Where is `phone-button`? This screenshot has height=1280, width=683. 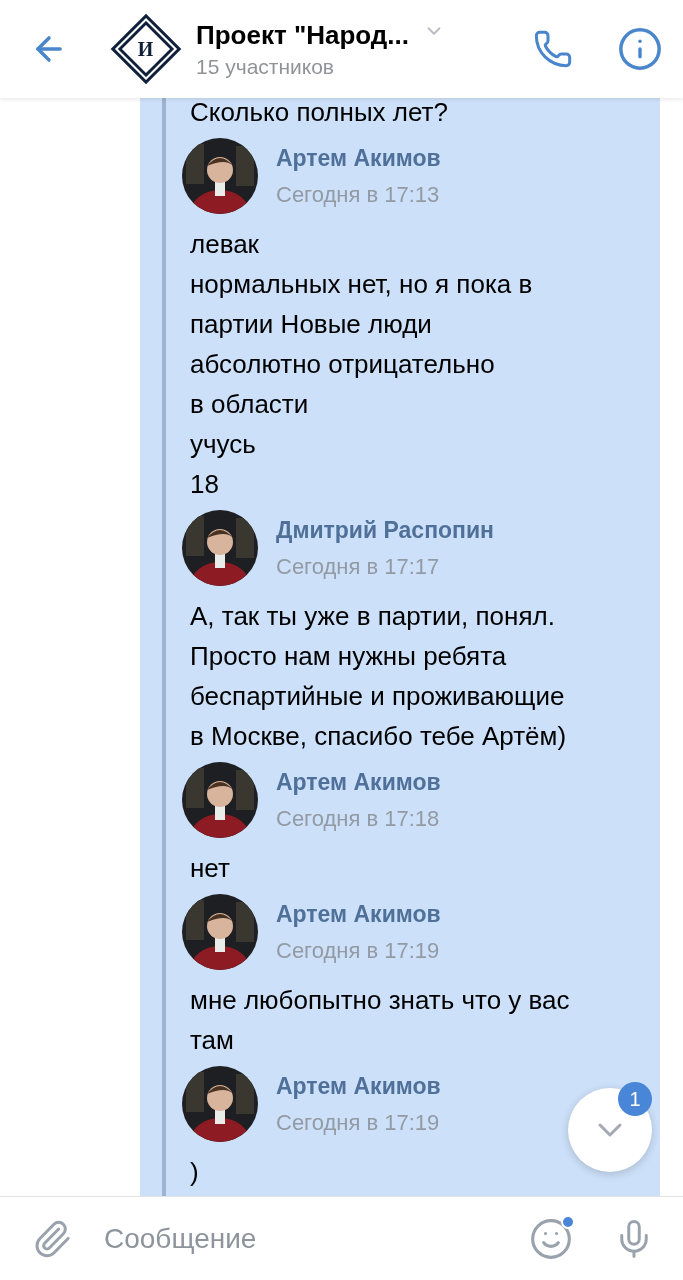 phone-button is located at coordinates (553, 49).